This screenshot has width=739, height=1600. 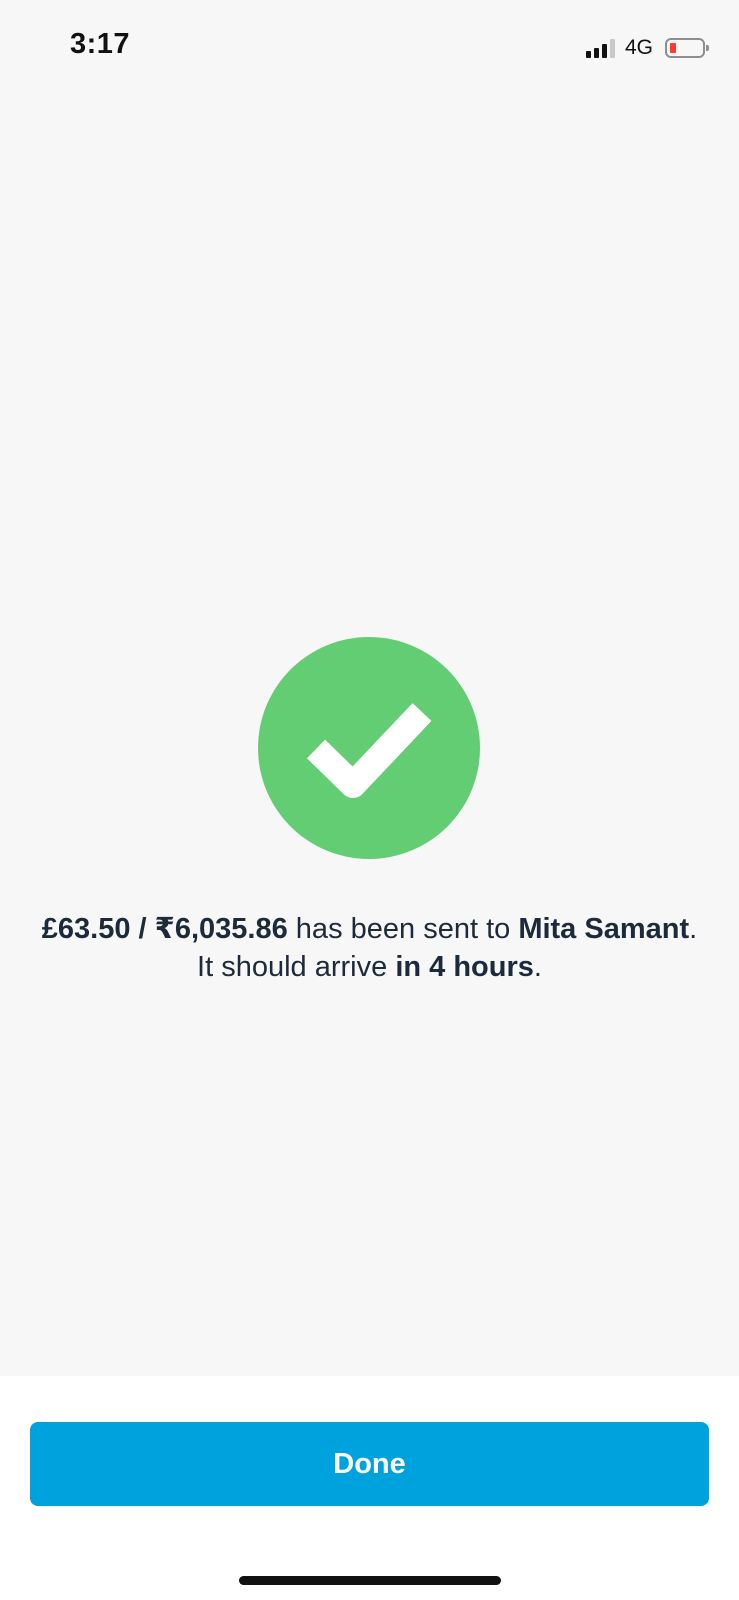 I want to click on success-checkmark-icon, so click(x=369, y=748).